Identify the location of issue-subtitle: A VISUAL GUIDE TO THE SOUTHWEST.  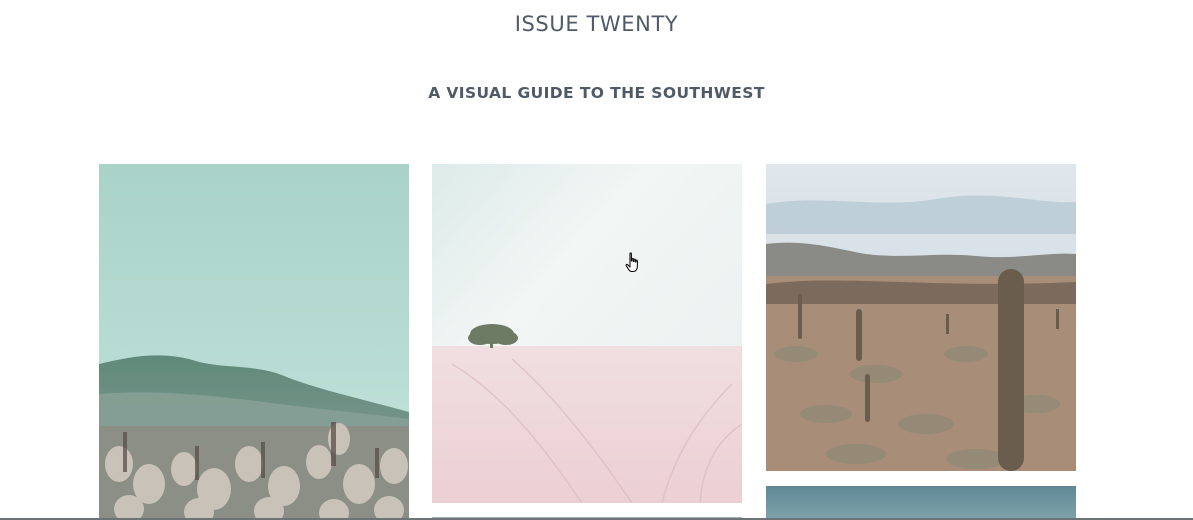
(596, 93).